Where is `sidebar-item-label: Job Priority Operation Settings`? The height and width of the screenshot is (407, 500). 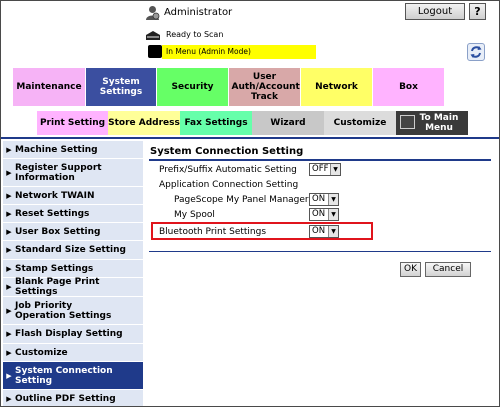 sidebar-item-label: Job Priority Operation Settings is located at coordinates (63, 310).